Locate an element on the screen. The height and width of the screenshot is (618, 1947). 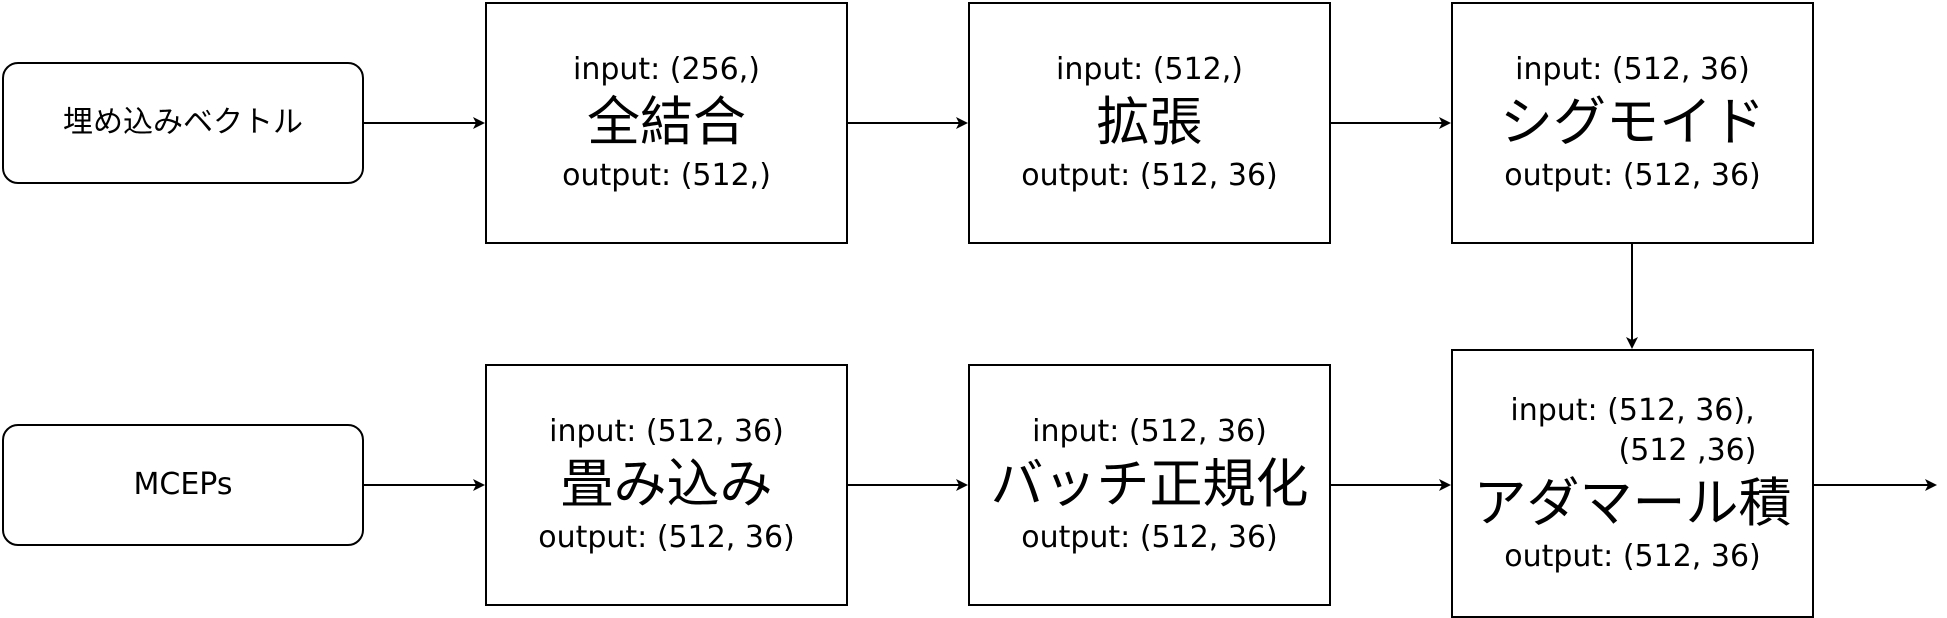
sigmoid-input: input: (512, 36) is located at coordinates (1632, 69).